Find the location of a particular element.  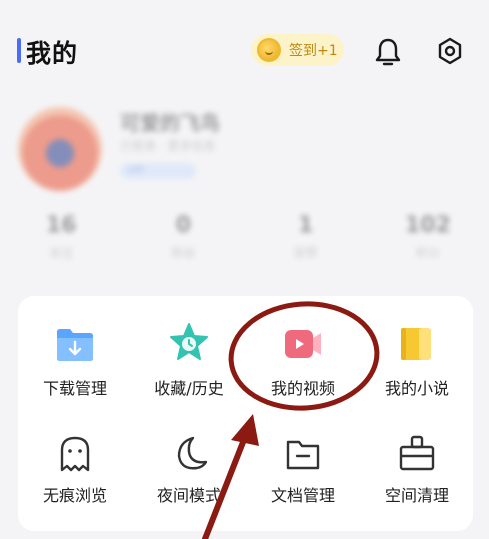

title-accent-bar is located at coordinates (19, 50).